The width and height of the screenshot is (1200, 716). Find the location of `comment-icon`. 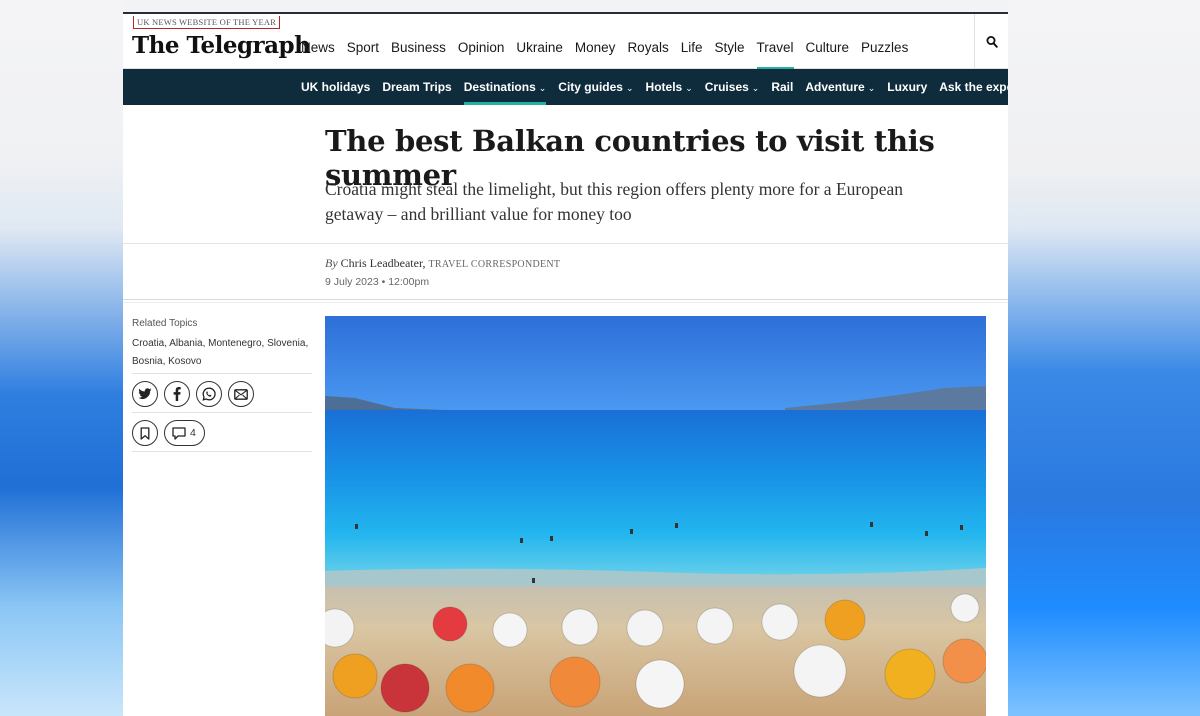

comment-icon is located at coordinates (179, 433).